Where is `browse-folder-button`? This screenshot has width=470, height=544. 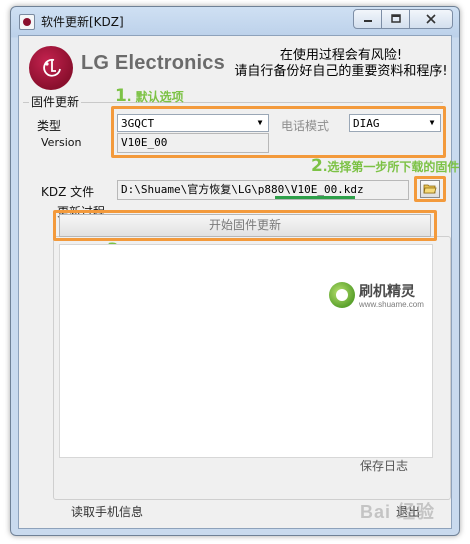 browse-folder-button is located at coordinates (430, 189).